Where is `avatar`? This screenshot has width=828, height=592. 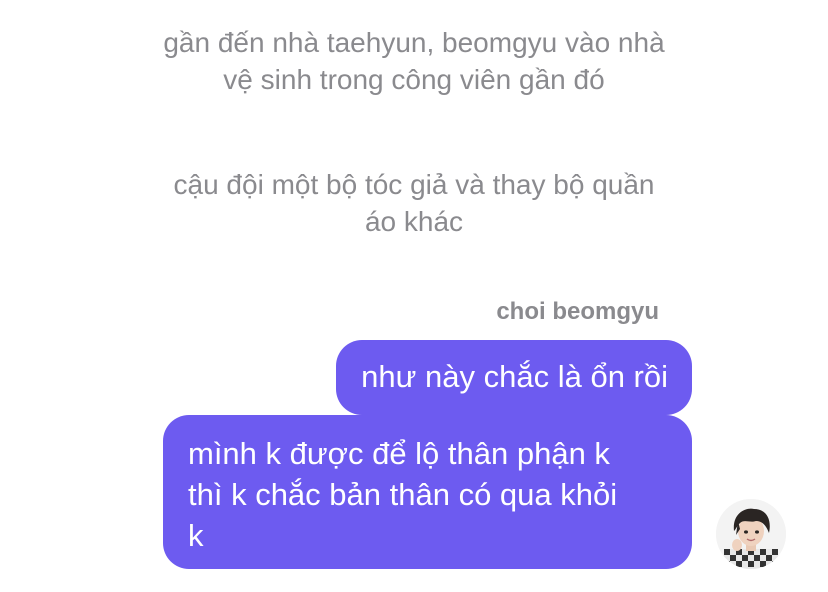
avatar is located at coordinates (751, 534).